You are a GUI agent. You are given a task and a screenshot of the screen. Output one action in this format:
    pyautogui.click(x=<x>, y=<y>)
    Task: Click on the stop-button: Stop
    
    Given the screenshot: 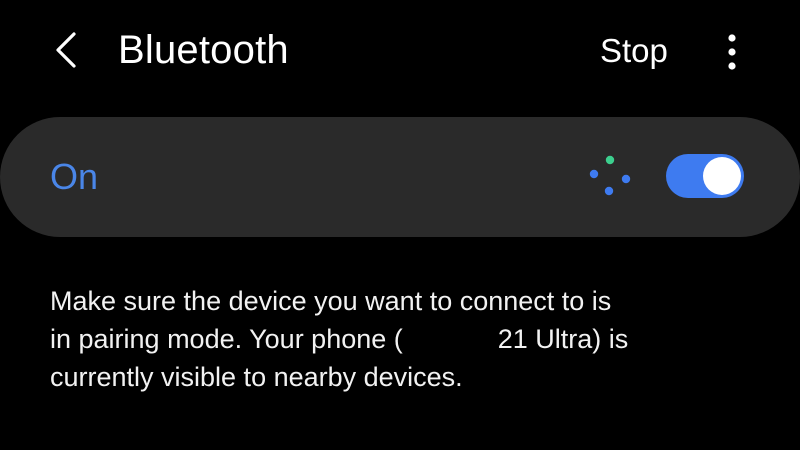 What is the action you would take?
    pyautogui.click(x=634, y=51)
    